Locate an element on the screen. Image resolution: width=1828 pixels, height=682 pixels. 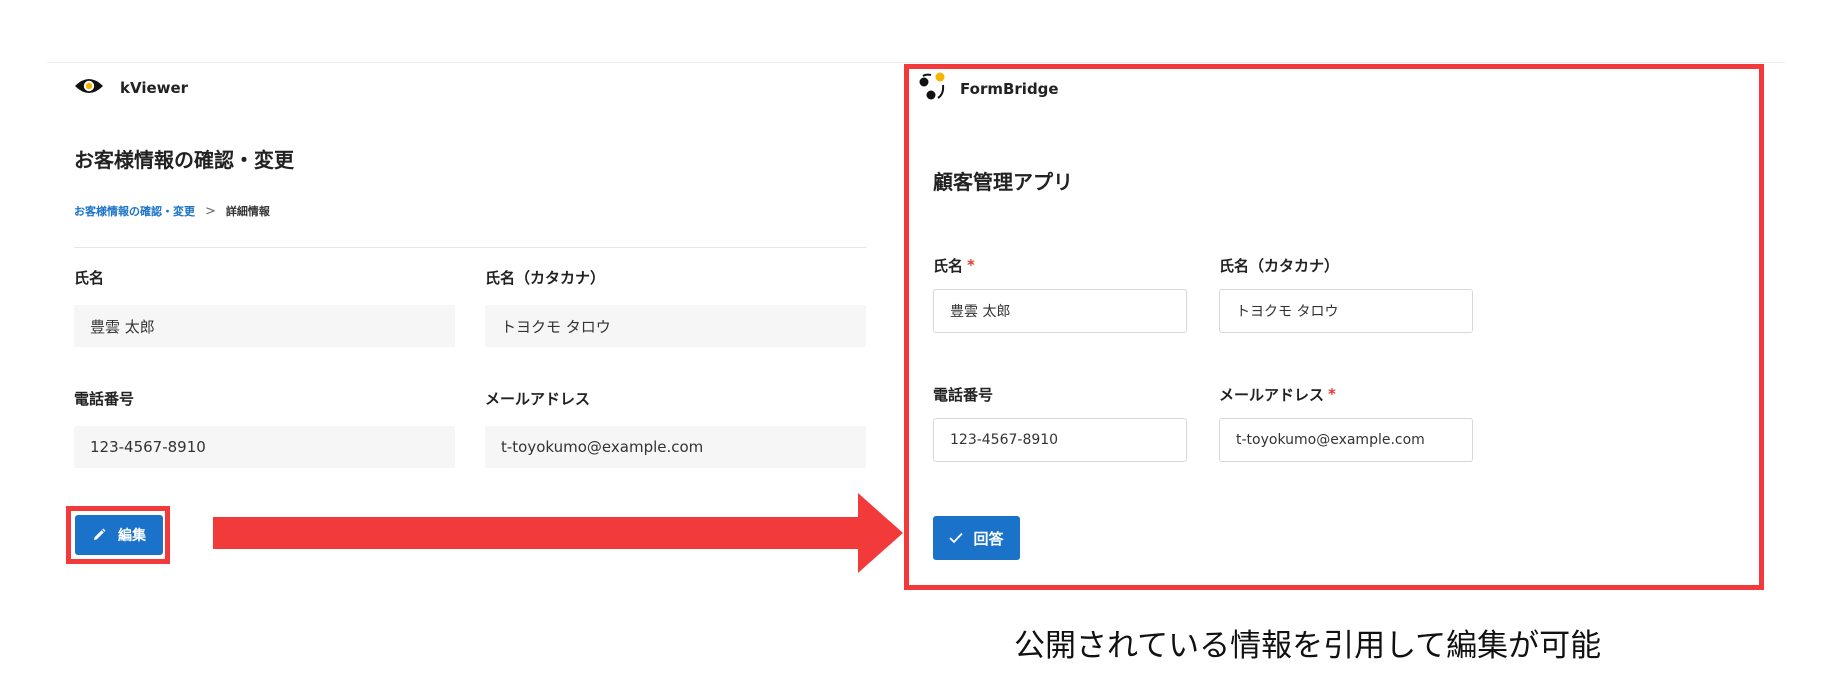
email-input: t-toyokumo@example.com is located at coordinates (1346, 440).